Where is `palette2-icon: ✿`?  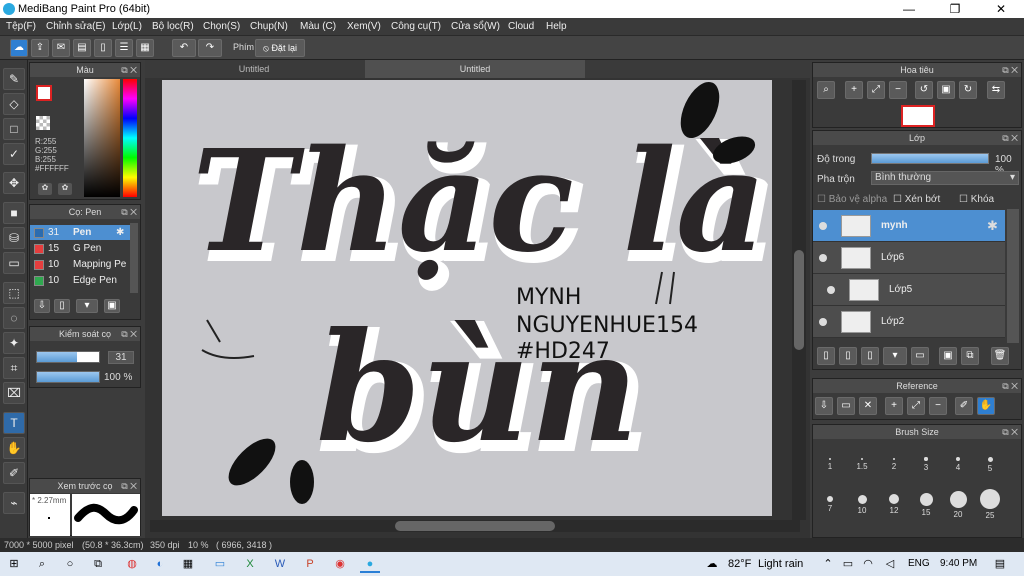
palette2-icon: ✿ is located at coordinates (65, 189).